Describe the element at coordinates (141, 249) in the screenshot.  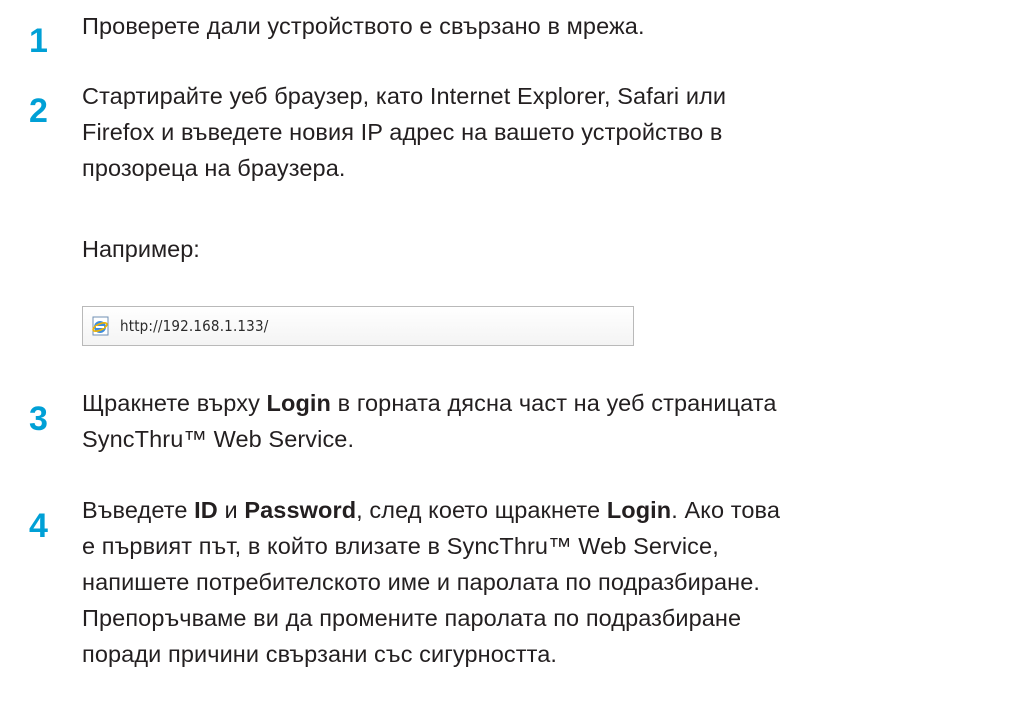
I see `example-label: Например:` at that location.